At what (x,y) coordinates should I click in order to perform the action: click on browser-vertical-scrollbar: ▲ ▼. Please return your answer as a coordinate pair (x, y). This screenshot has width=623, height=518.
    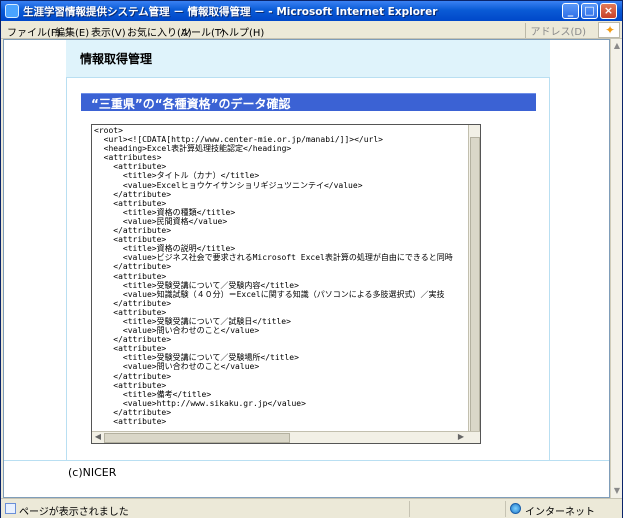
    Looking at the image, I should click on (616, 268).